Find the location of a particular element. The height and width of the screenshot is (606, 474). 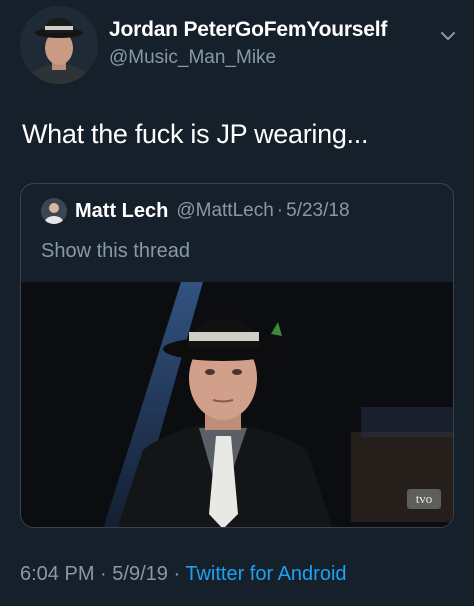

quoted-tweet-header: Matt Lech @MattLech · 5/23/18 is located at coordinates (195, 211).